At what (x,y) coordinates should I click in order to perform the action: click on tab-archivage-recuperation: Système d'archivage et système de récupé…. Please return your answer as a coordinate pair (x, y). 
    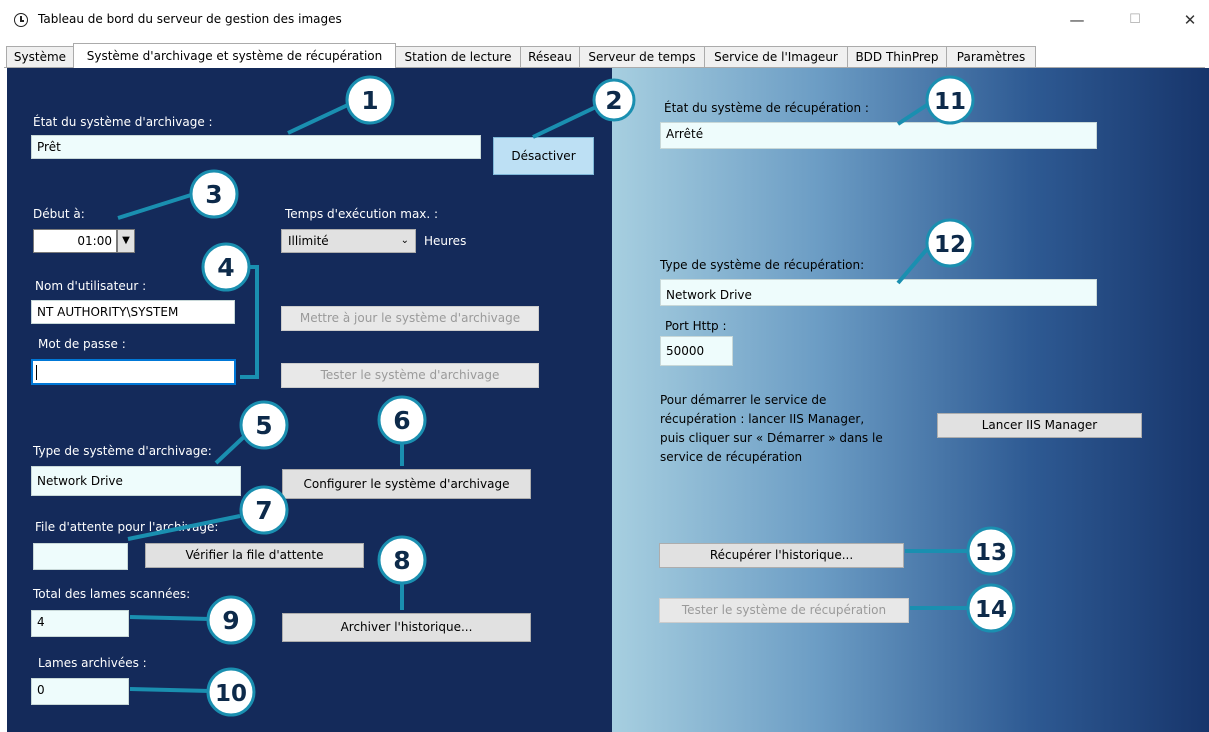
    Looking at the image, I should click on (234, 55).